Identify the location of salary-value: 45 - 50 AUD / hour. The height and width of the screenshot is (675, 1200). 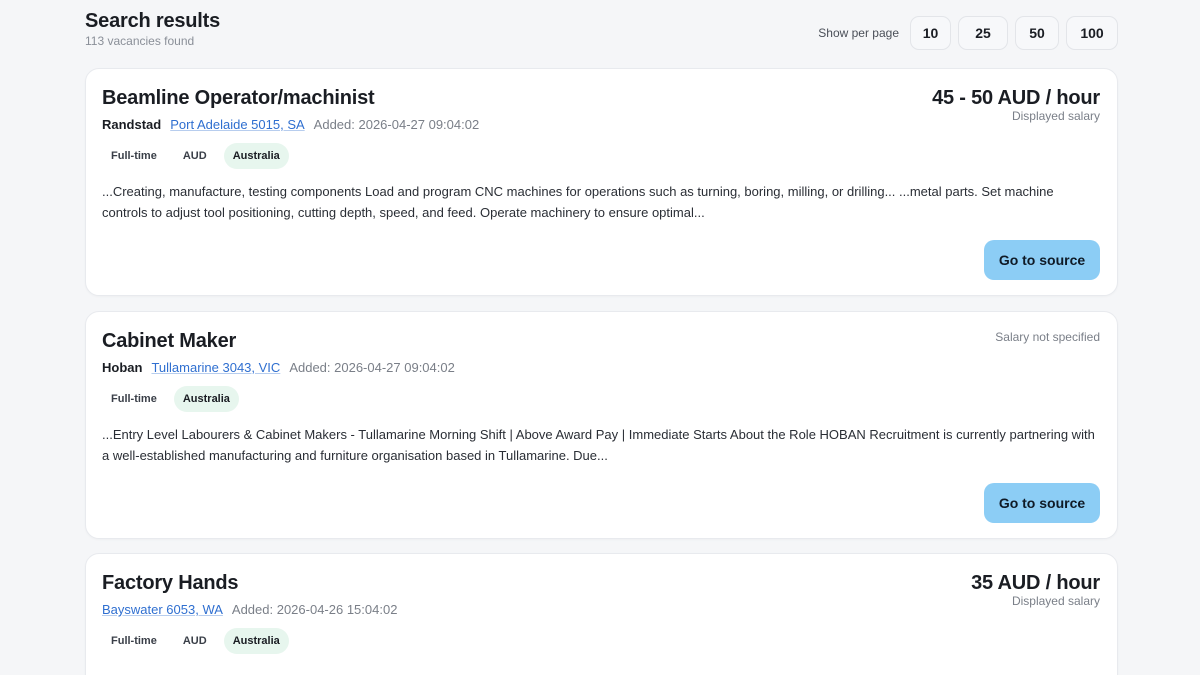
(1016, 98).